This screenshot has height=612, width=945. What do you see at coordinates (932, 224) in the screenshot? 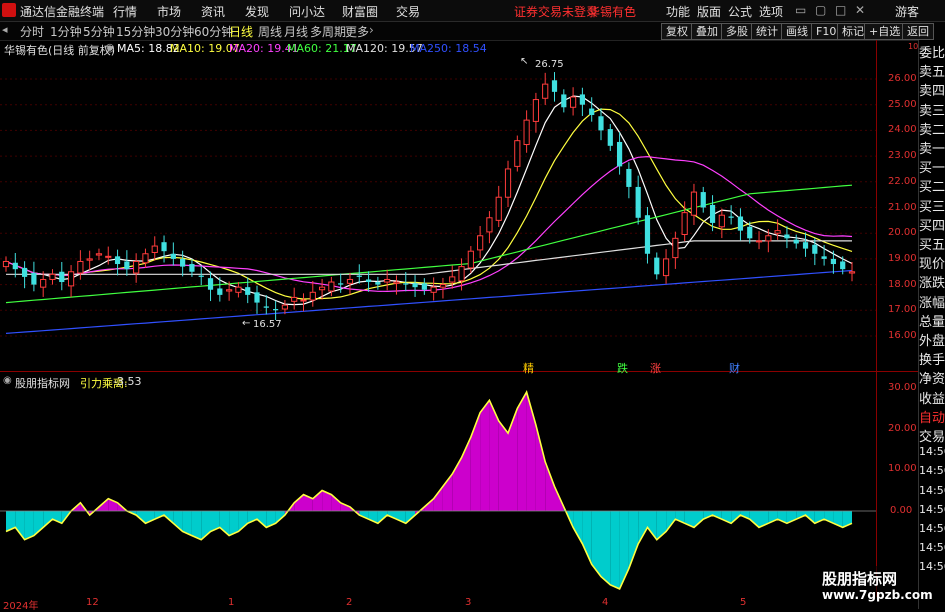
I see `side-panel-item: 买四` at bounding box center [932, 224].